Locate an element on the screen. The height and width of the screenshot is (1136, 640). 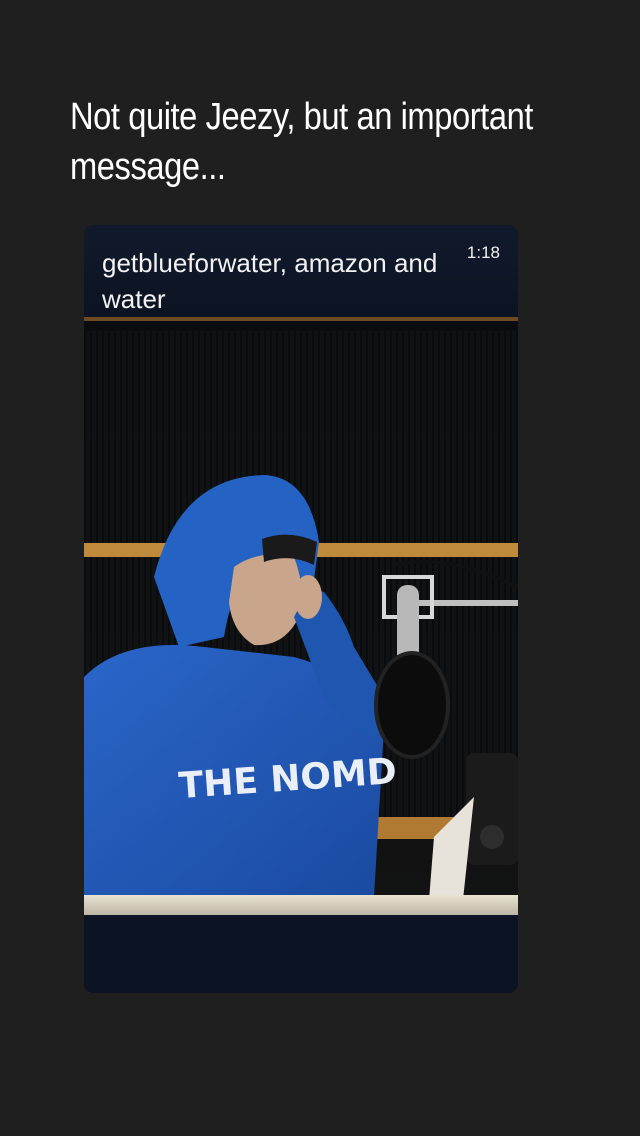
video-title: getblueforwater, amazon and water is located at coordinates (270, 281).